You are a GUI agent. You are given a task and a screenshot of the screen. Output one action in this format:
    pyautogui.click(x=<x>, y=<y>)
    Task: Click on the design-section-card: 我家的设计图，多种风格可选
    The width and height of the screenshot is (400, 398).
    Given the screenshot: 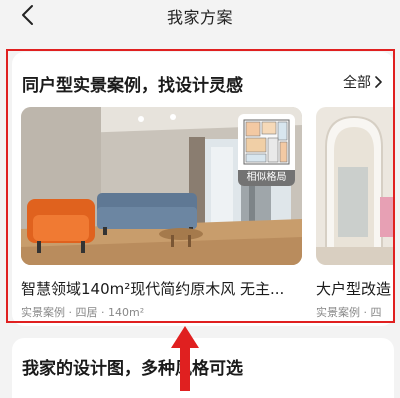 What is the action you would take?
    pyautogui.click(x=203, y=368)
    